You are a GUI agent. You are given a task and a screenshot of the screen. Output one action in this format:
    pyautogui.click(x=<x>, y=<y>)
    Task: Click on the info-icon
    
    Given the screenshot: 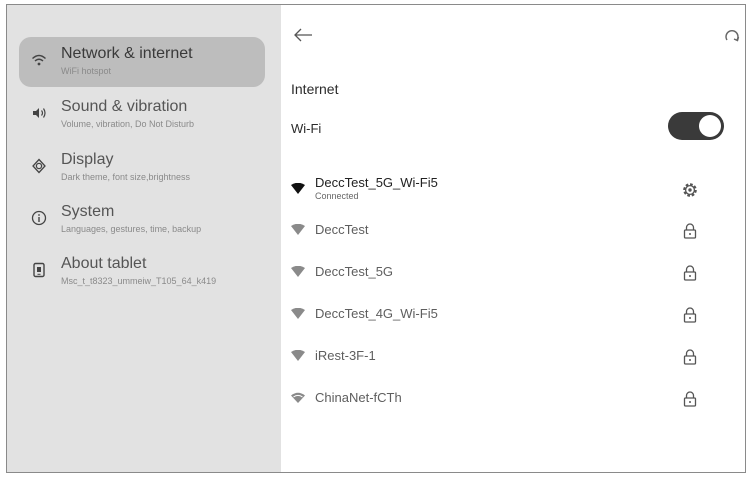 What is the action you would take?
    pyautogui.click(x=39, y=218)
    